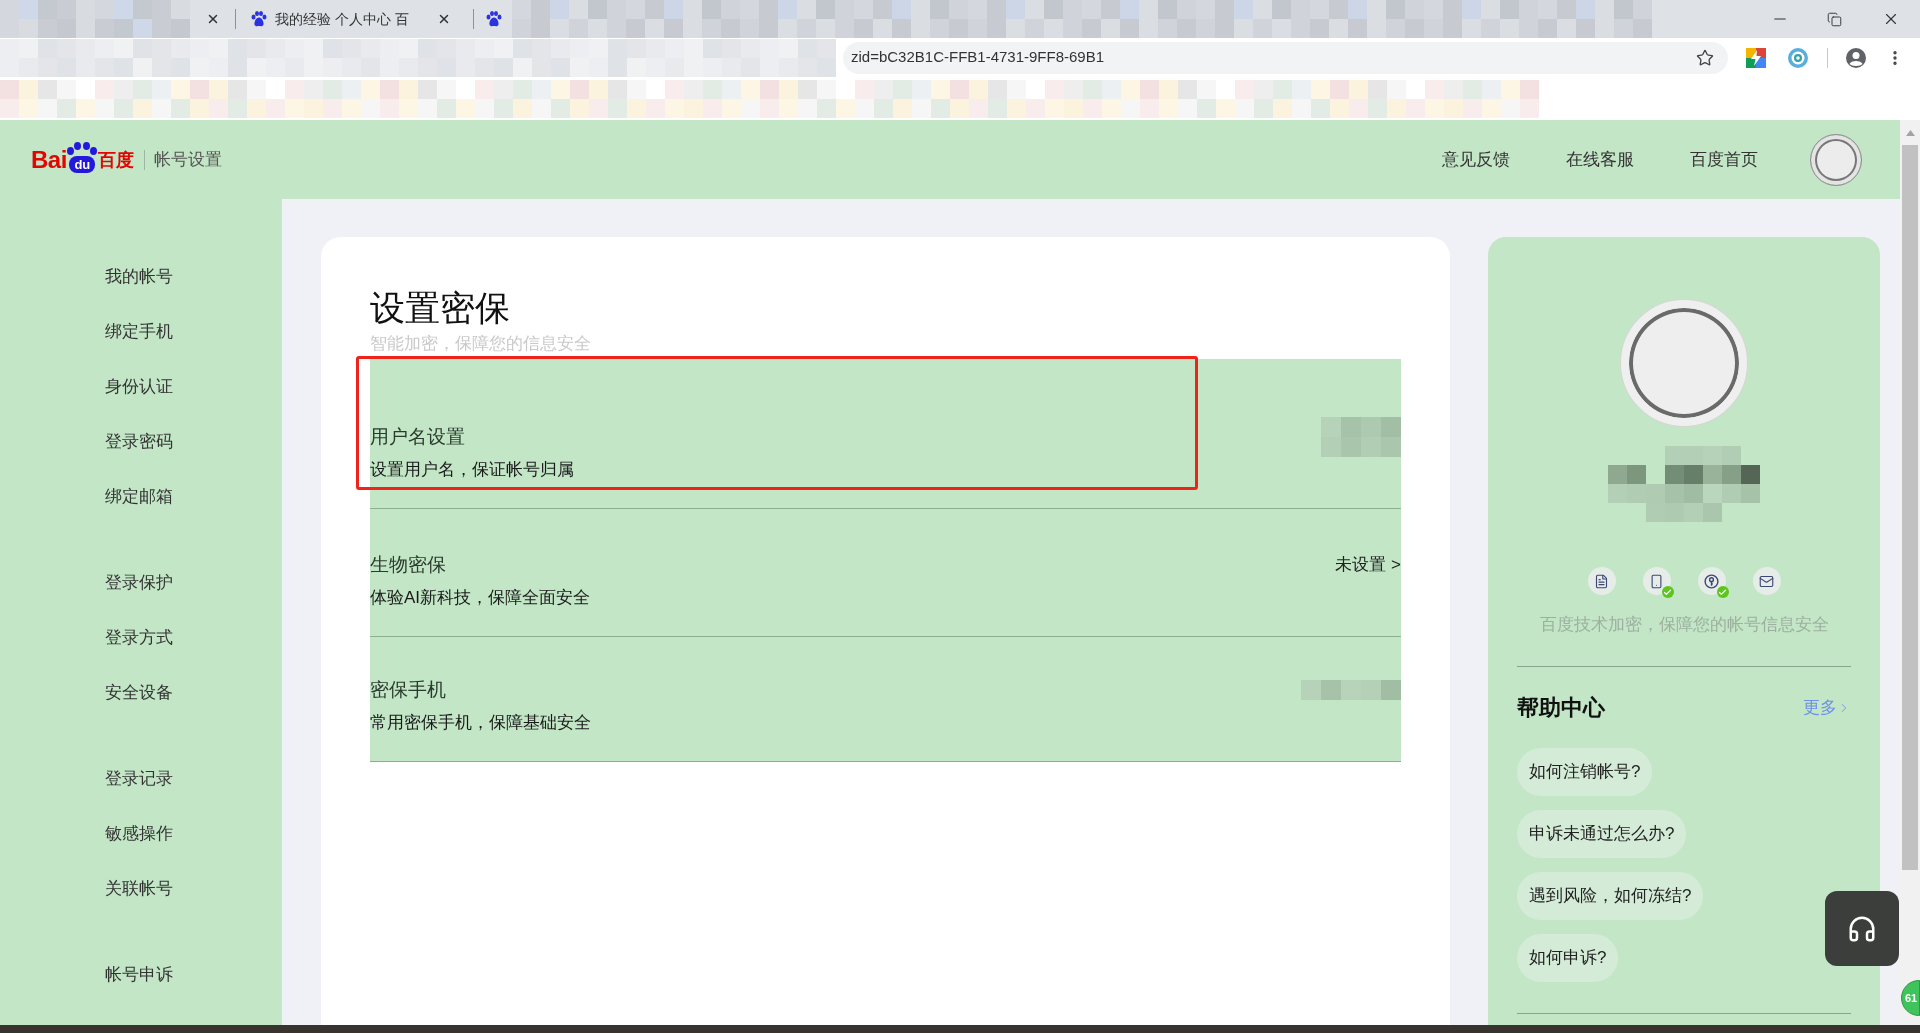 This screenshot has height=1033, width=1920. Describe the element at coordinates (49, 159) in the screenshot. I see `logo-text: Bai` at that location.